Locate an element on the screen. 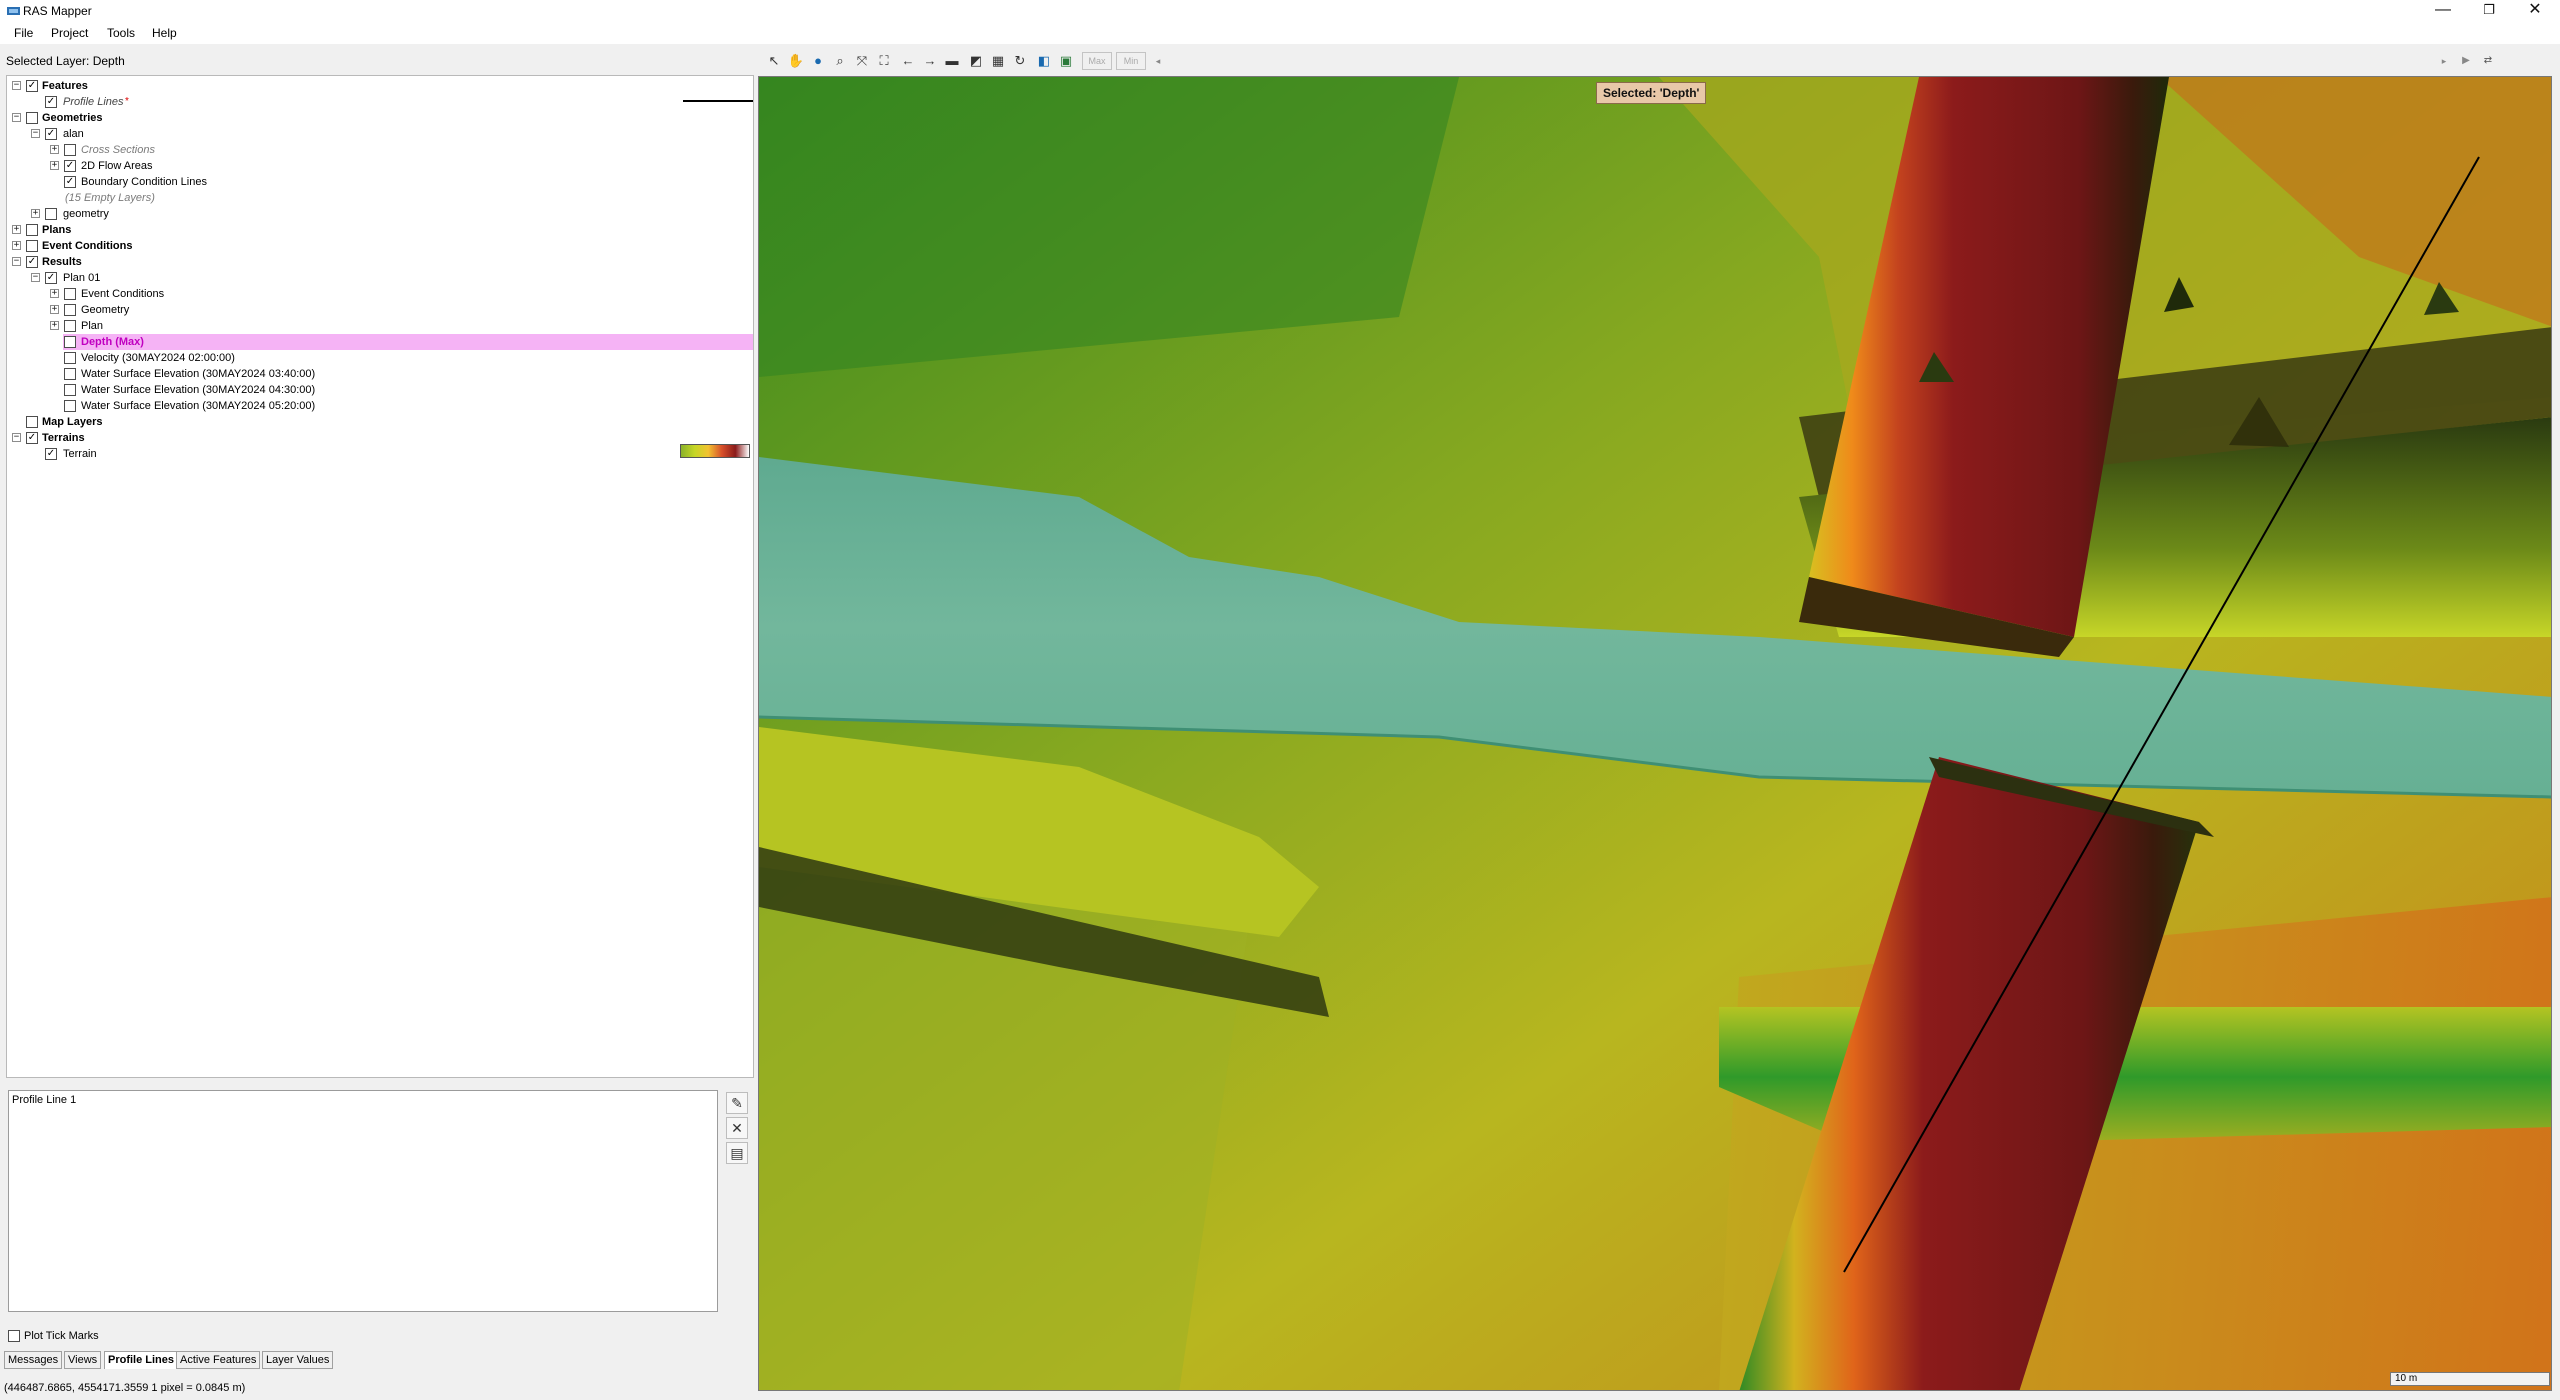  terrain-checkbox: ✓ is located at coordinates (51, 454).